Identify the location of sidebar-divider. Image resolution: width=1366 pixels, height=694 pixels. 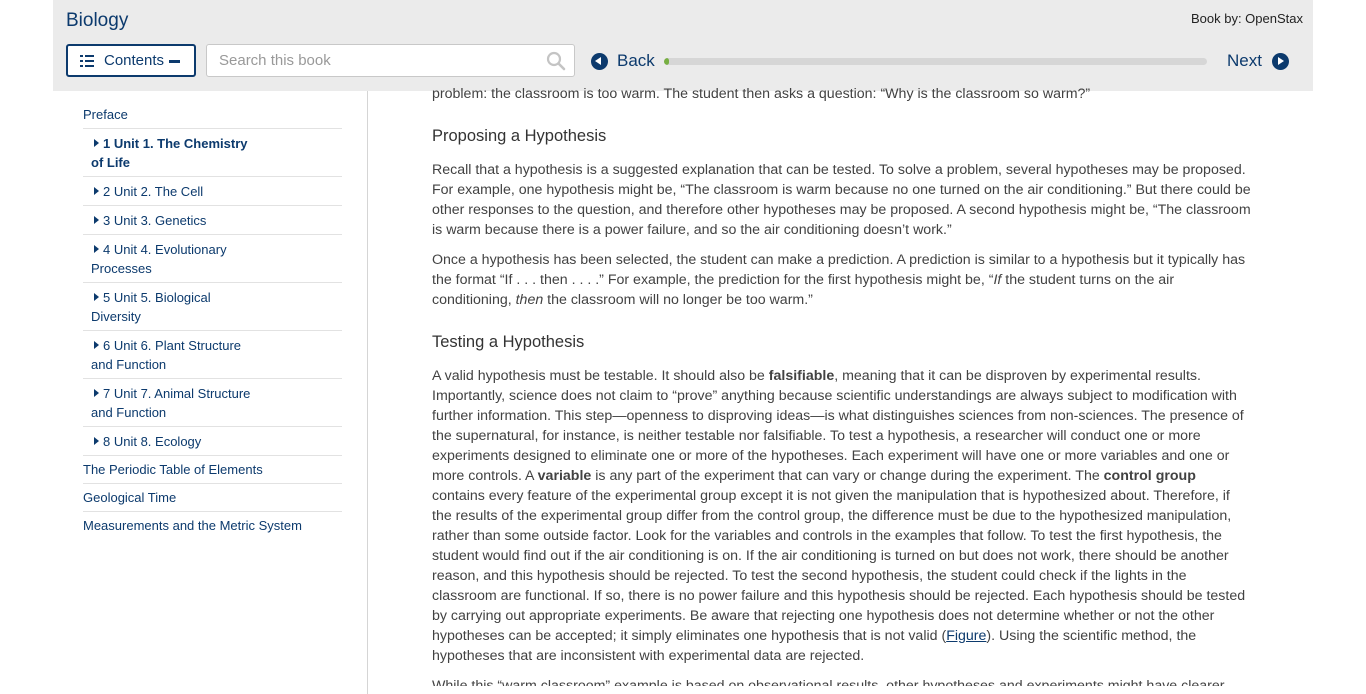
(367, 392).